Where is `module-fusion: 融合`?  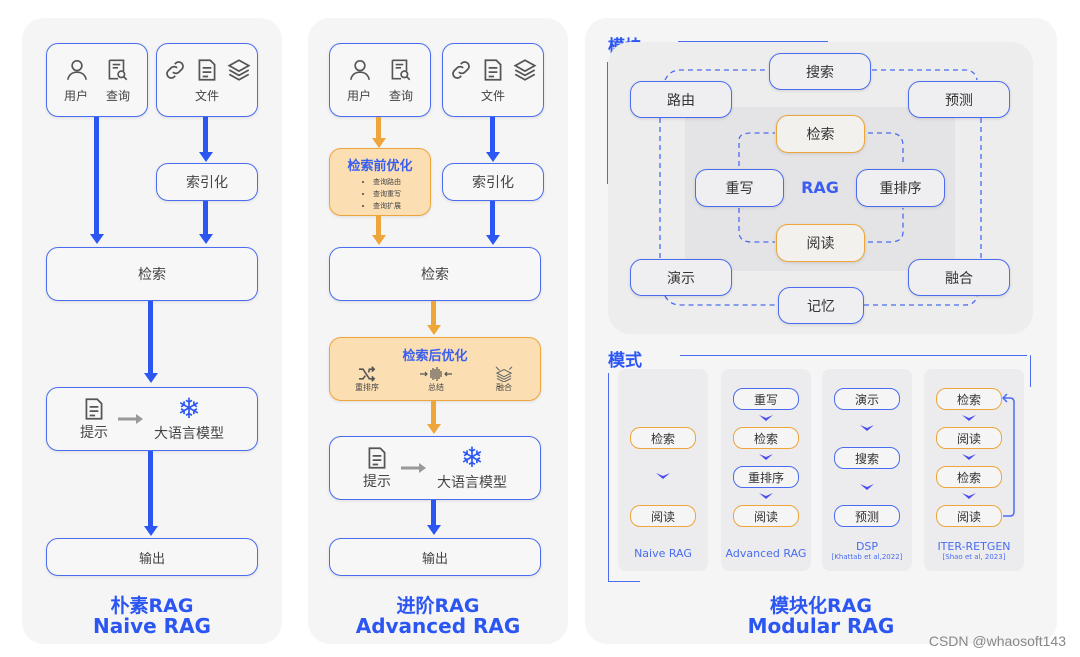 module-fusion: 融合 is located at coordinates (959, 277).